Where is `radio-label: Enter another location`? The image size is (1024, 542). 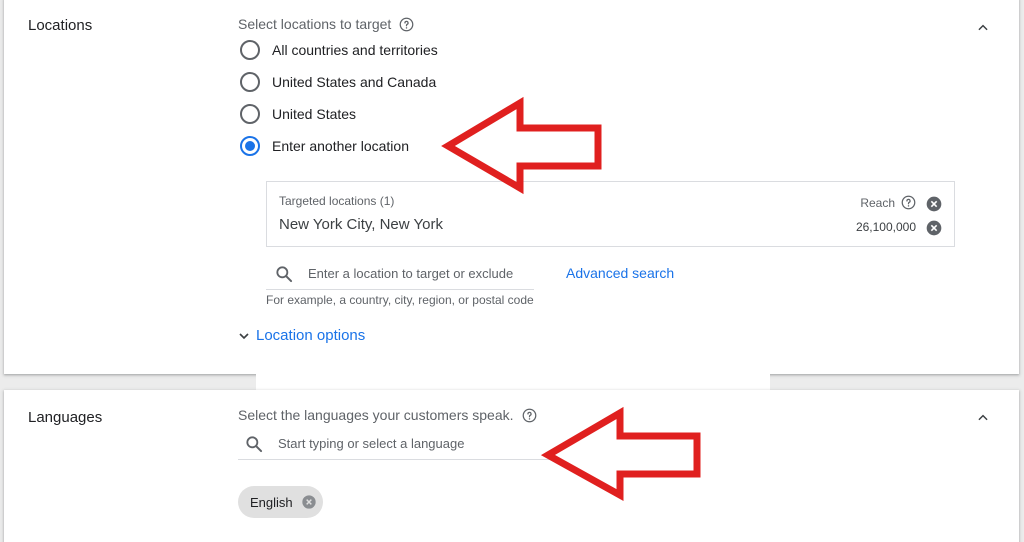
radio-label: Enter another location is located at coordinates (340, 146).